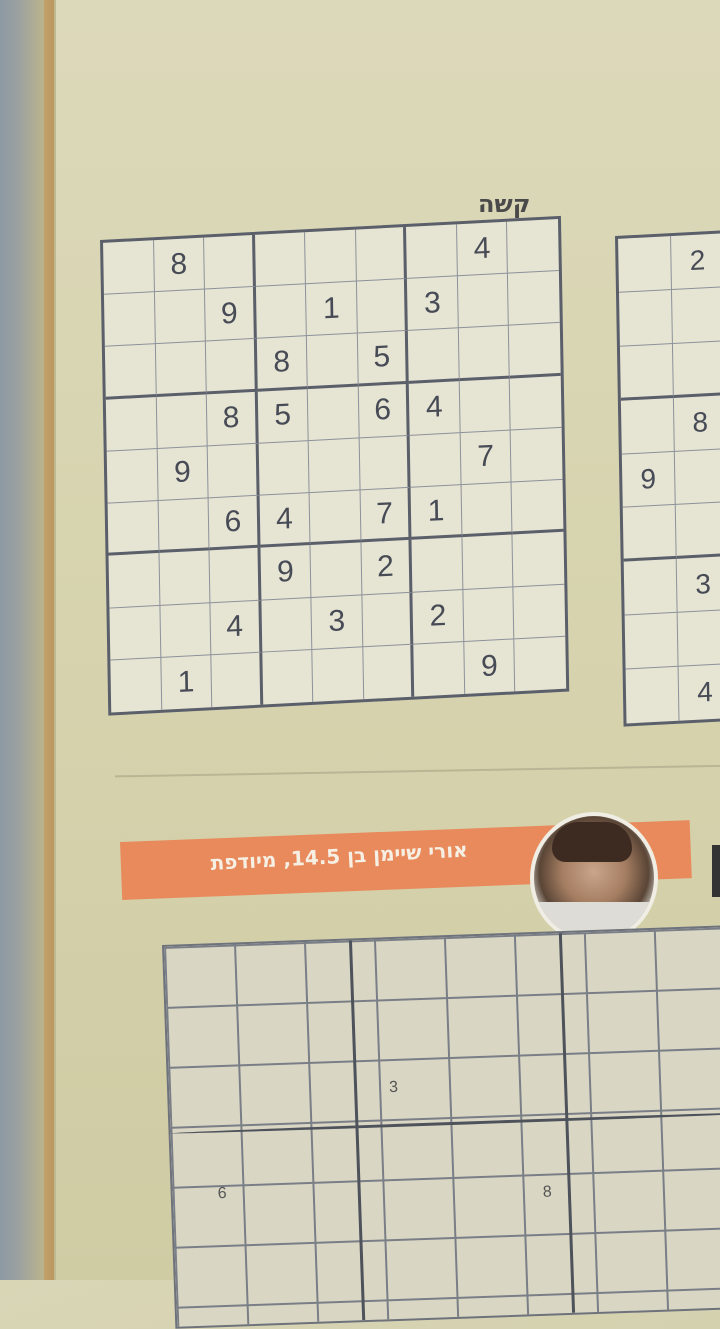 Image resolution: width=720 pixels, height=1329 pixels. I want to click on dark-tab, so click(716, 871).